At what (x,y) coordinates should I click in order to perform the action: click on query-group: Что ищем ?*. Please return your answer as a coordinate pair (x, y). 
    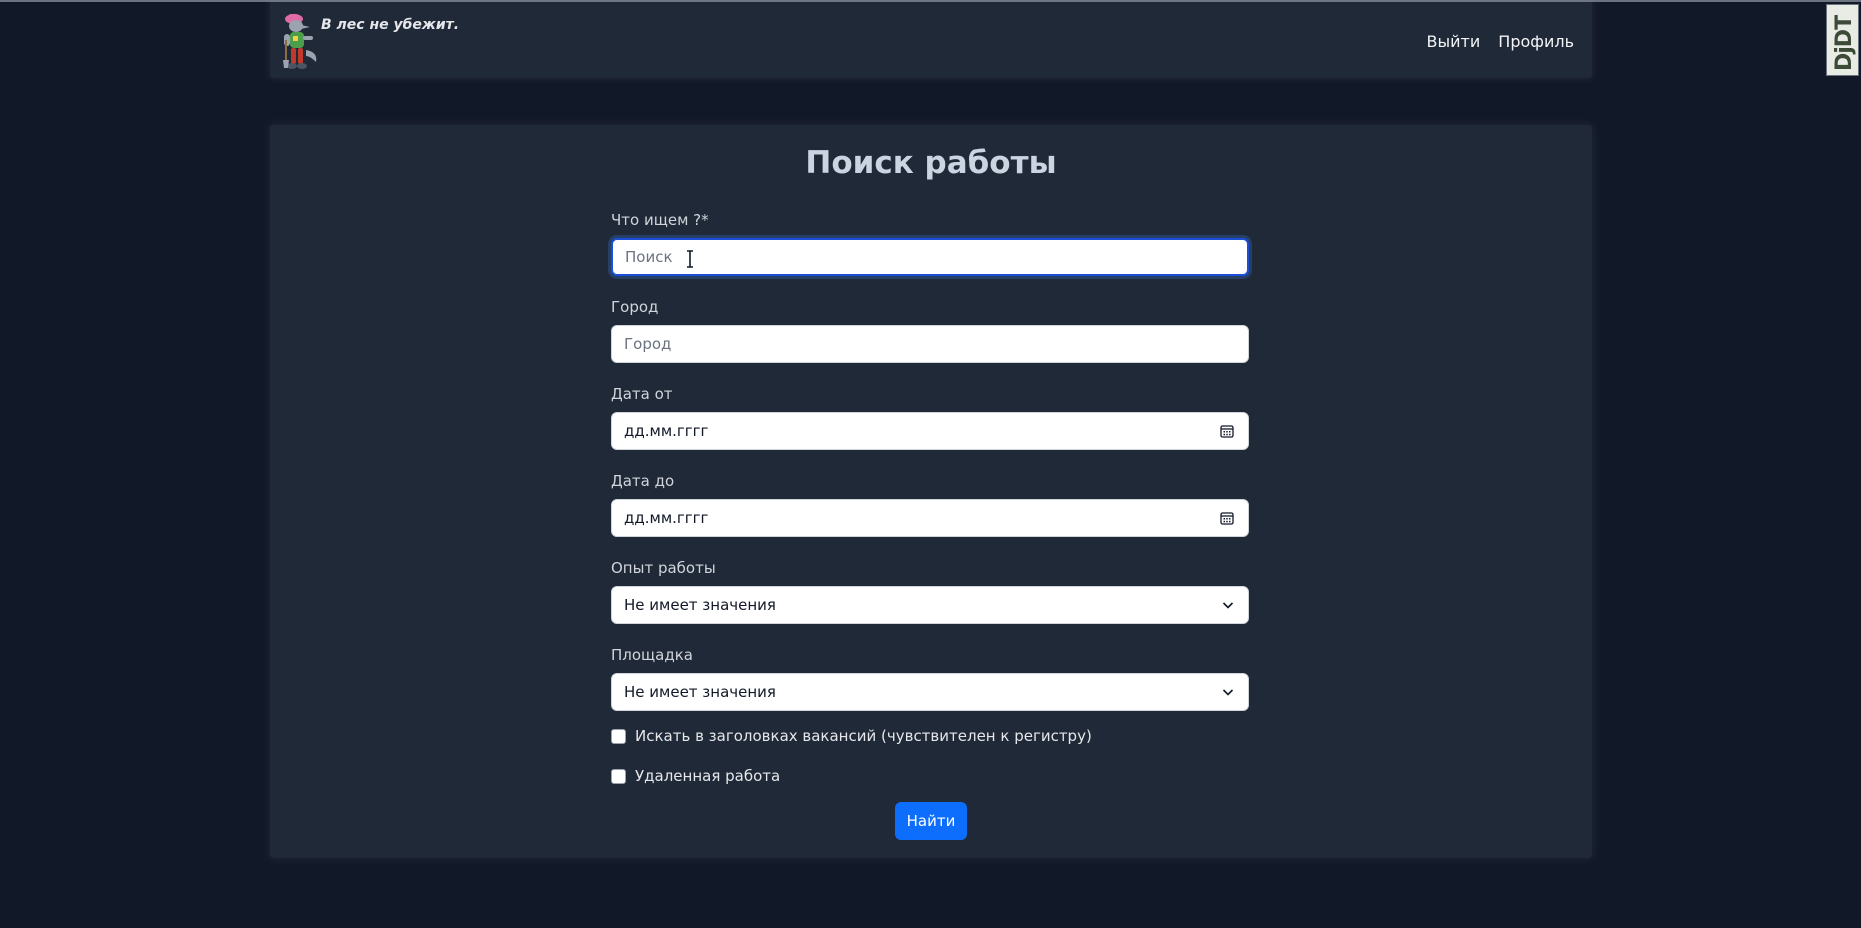
    Looking at the image, I should click on (930, 243).